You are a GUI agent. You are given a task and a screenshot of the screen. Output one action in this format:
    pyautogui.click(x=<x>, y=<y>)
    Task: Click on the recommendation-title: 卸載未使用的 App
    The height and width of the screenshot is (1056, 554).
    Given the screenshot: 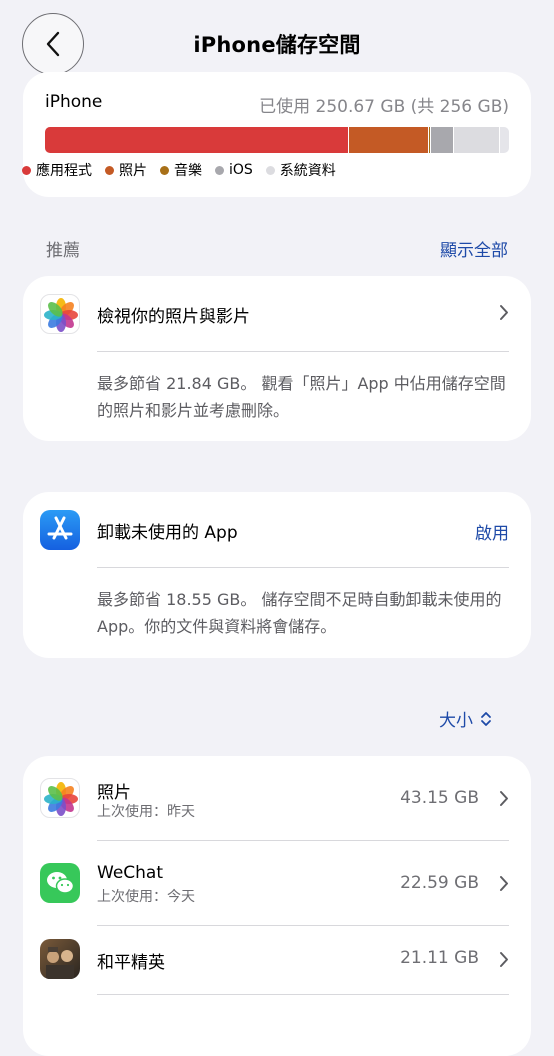 What is the action you would take?
    pyautogui.click(x=167, y=533)
    